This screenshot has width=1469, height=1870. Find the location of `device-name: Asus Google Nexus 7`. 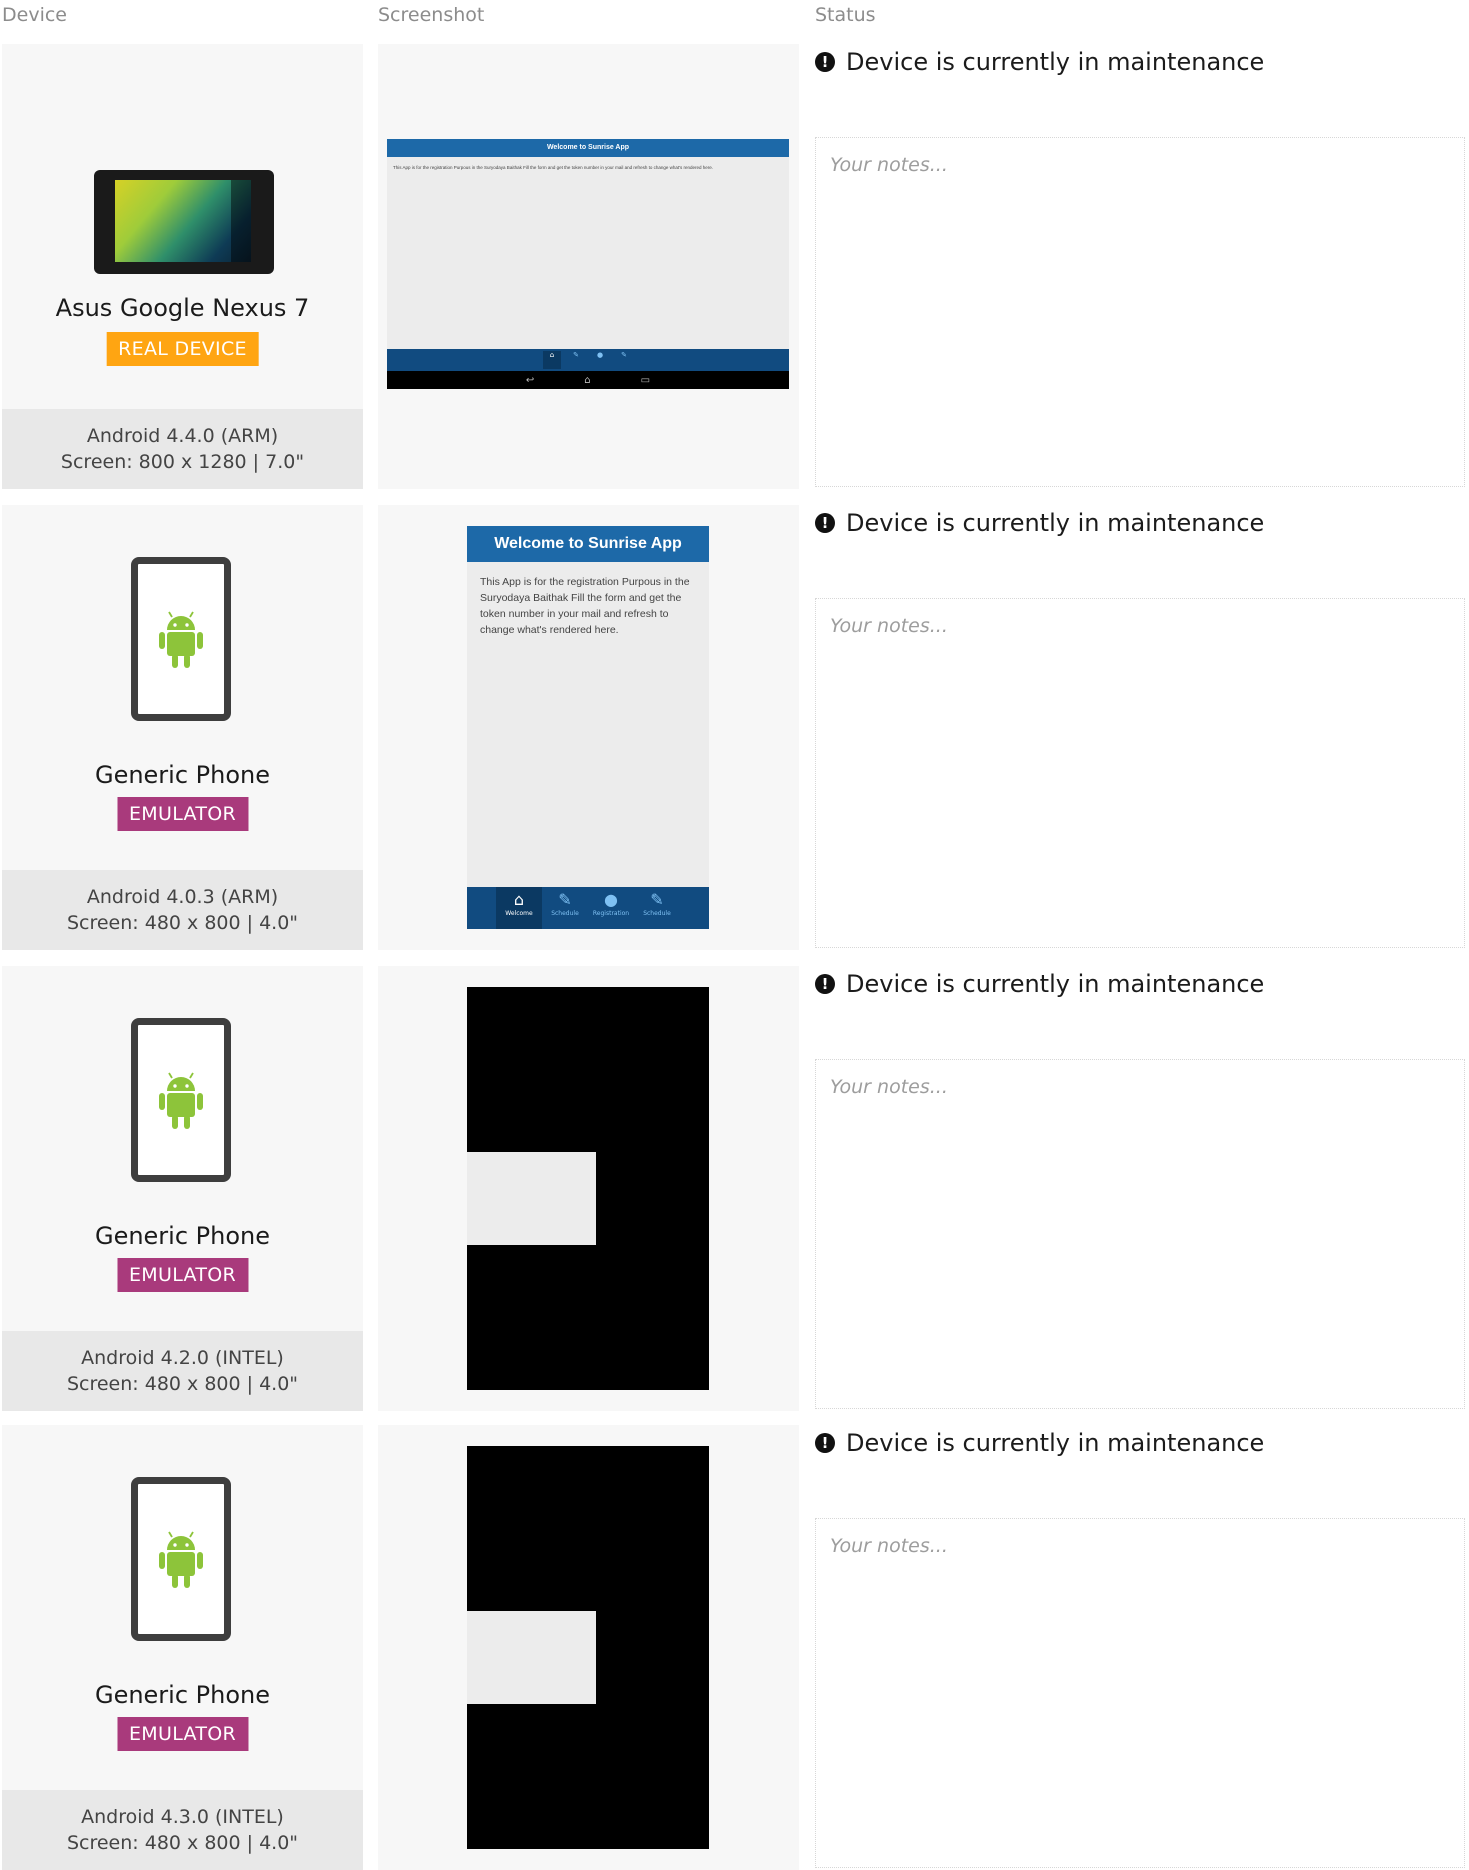

device-name: Asus Google Nexus 7 is located at coordinates (182, 308).